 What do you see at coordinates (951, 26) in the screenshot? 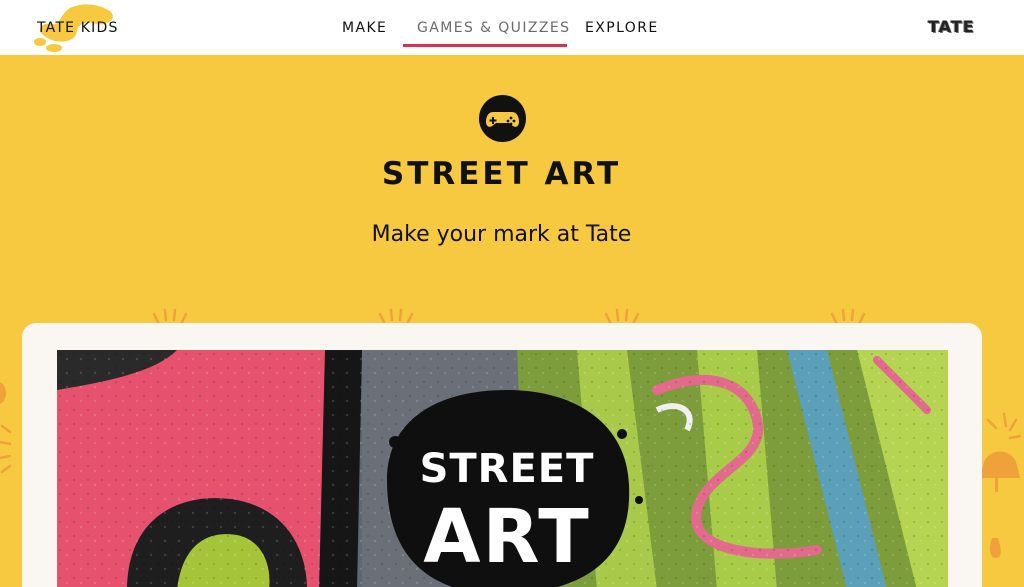
I see `tate-logo: TATE` at bounding box center [951, 26].